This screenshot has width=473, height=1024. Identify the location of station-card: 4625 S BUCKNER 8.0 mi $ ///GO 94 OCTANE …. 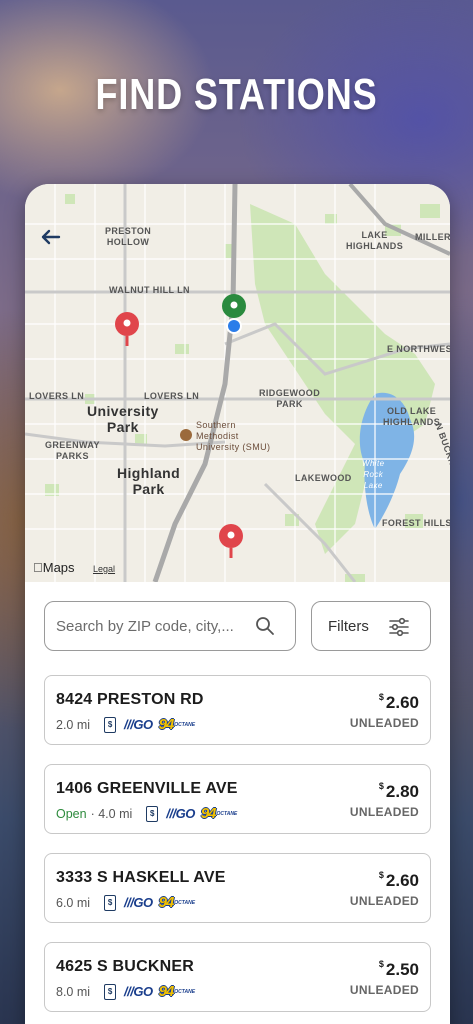
(237, 977).